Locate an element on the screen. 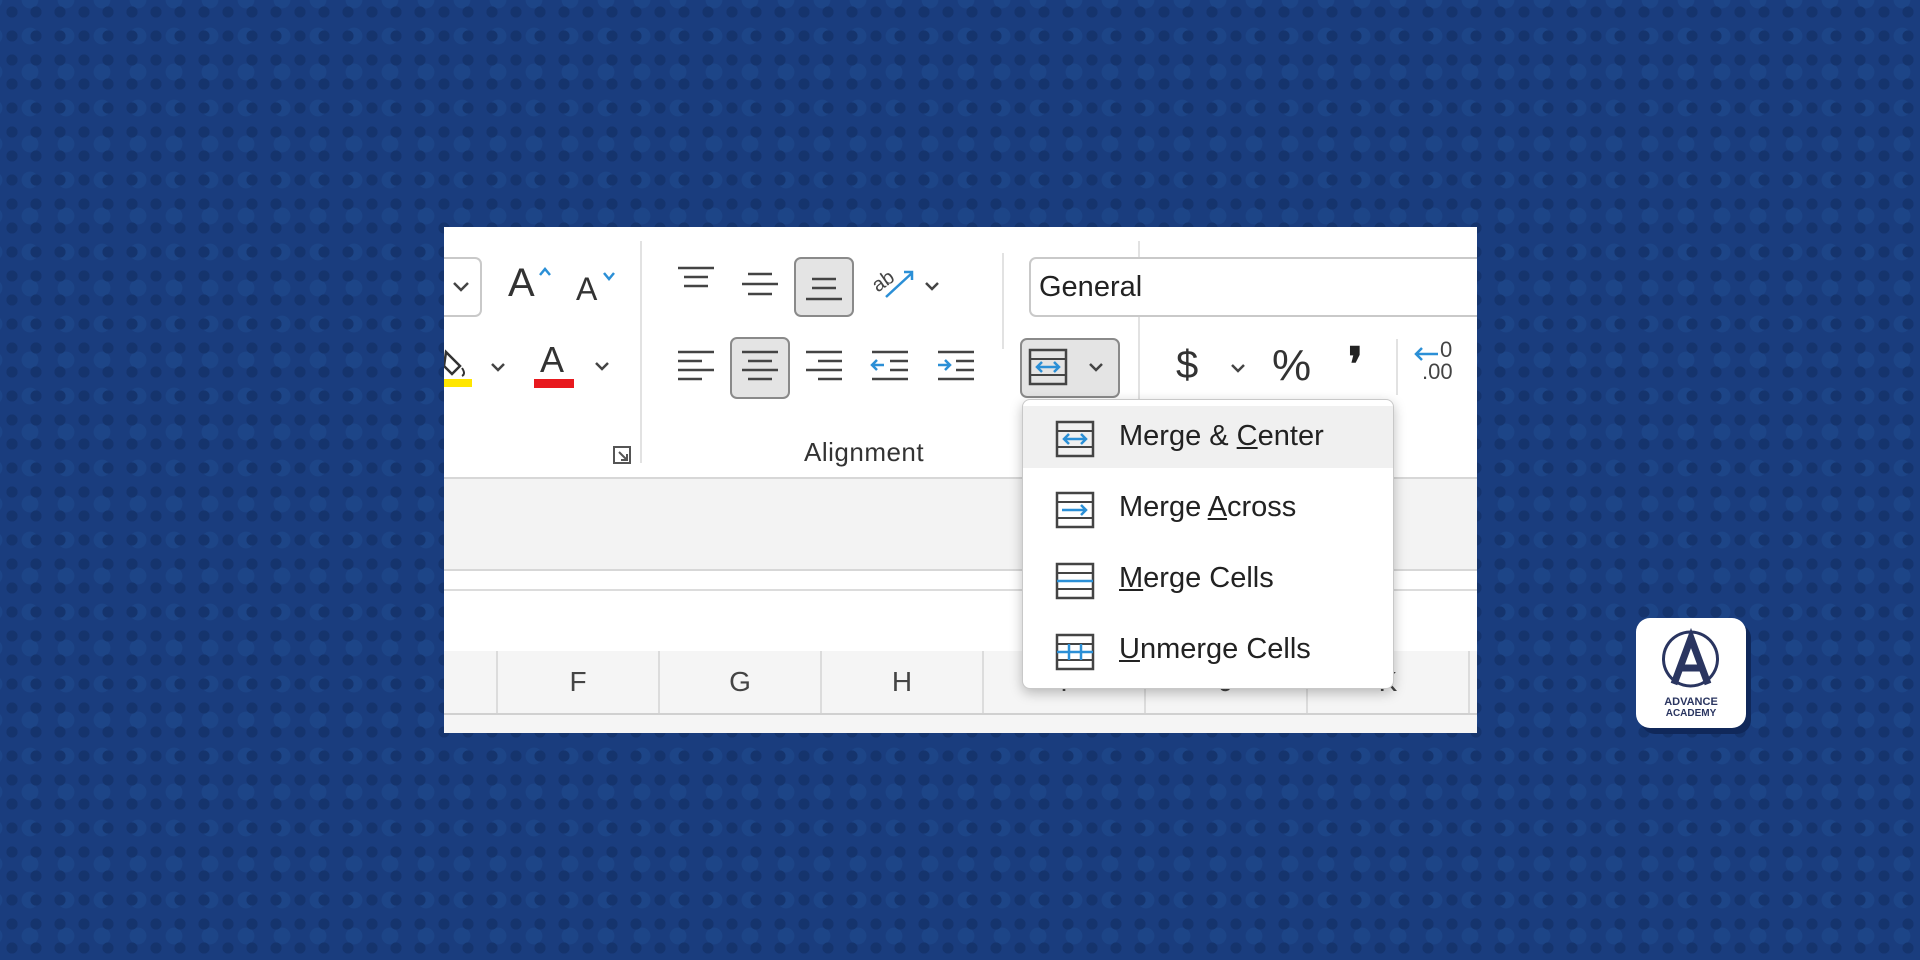 This screenshot has width=1920, height=960. merge-cells-item: Merge Cells is located at coordinates (1208, 579).